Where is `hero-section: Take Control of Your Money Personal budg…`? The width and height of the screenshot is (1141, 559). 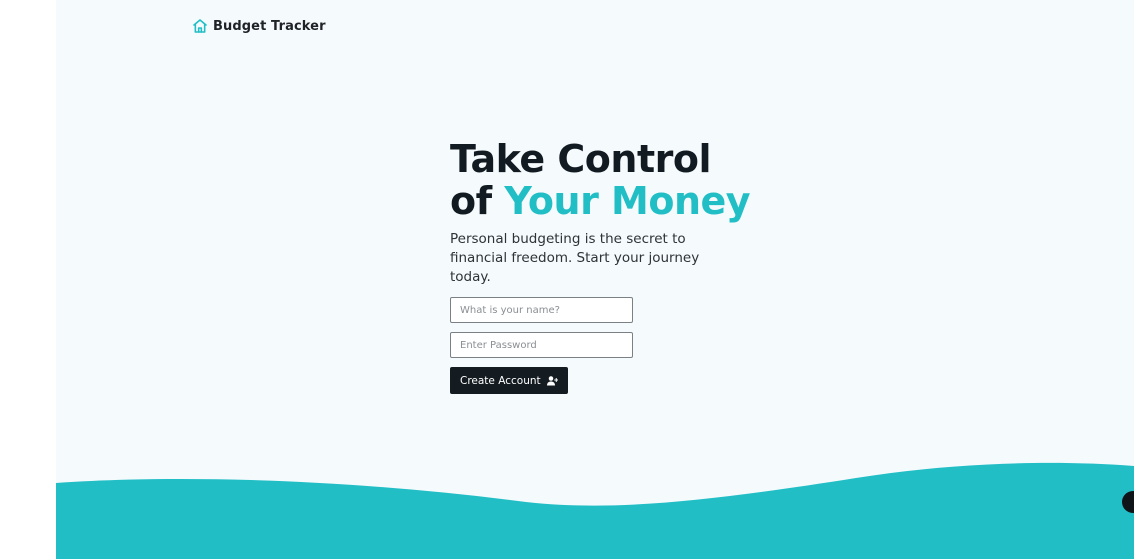 hero-section: Take Control of Your Money Personal budg… is located at coordinates (615, 266).